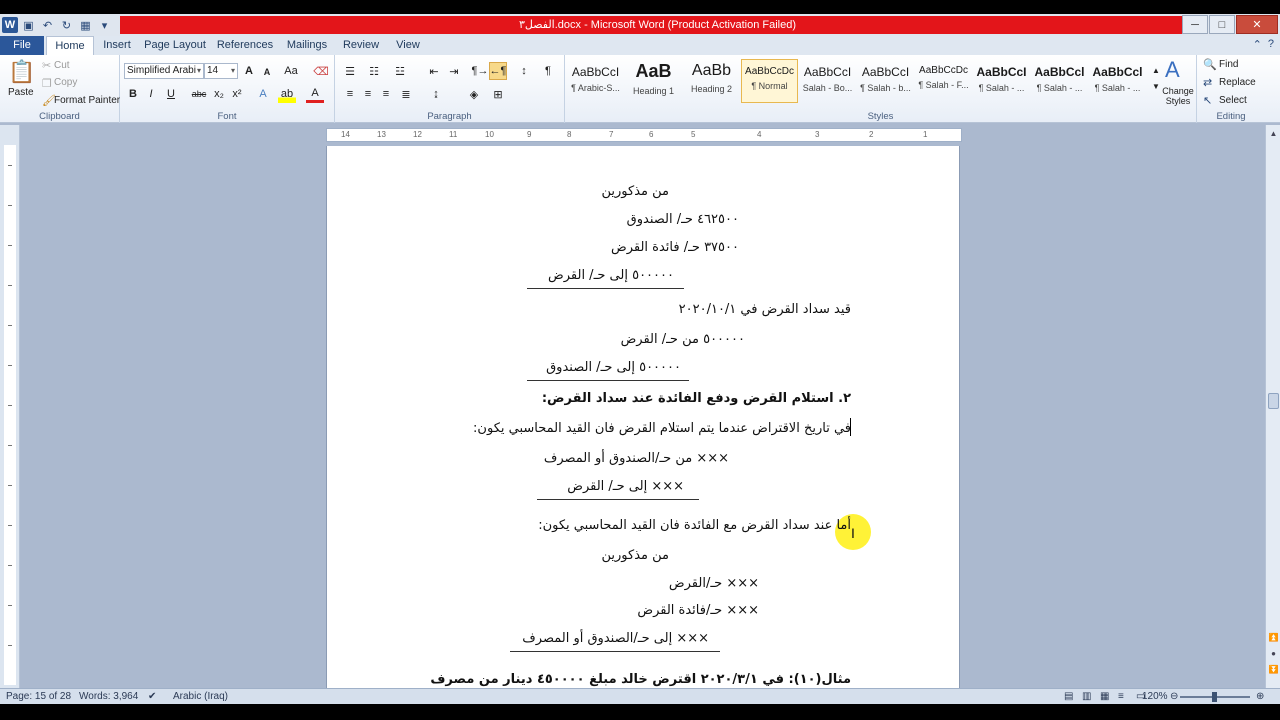 The width and height of the screenshot is (1280, 720). What do you see at coordinates (65, 82) in the screenshot?
I see `copy-button: Copy` at bounding box center [65, 82].